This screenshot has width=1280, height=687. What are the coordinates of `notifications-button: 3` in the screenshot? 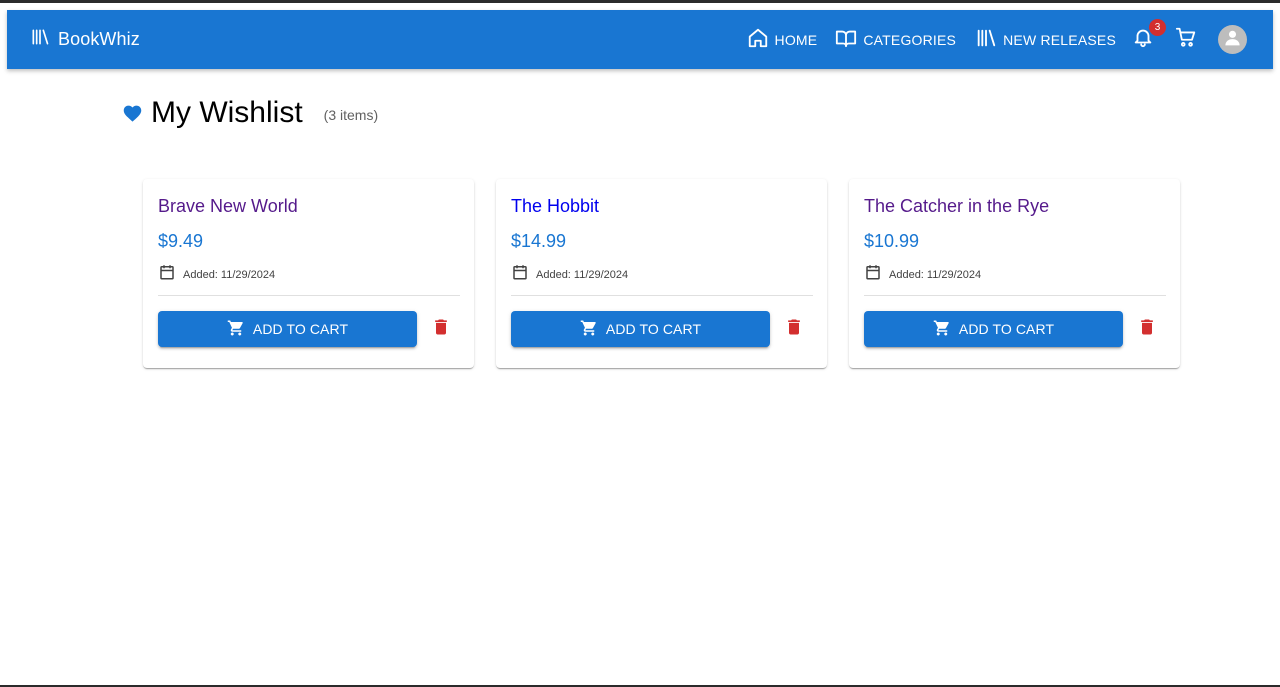 It's located at (1149, 34).